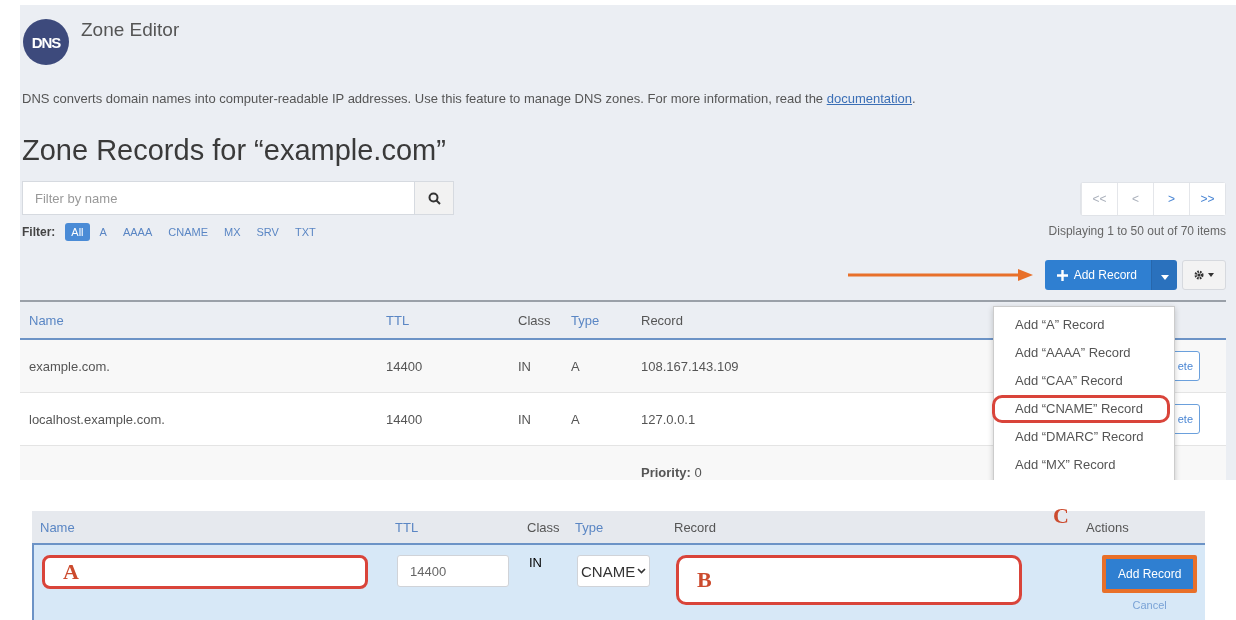  What do you see at coordinates (1081, 325) in the screenshot?
I see `menu-item: Add “A” Record` at bounding box center [1081, 325].